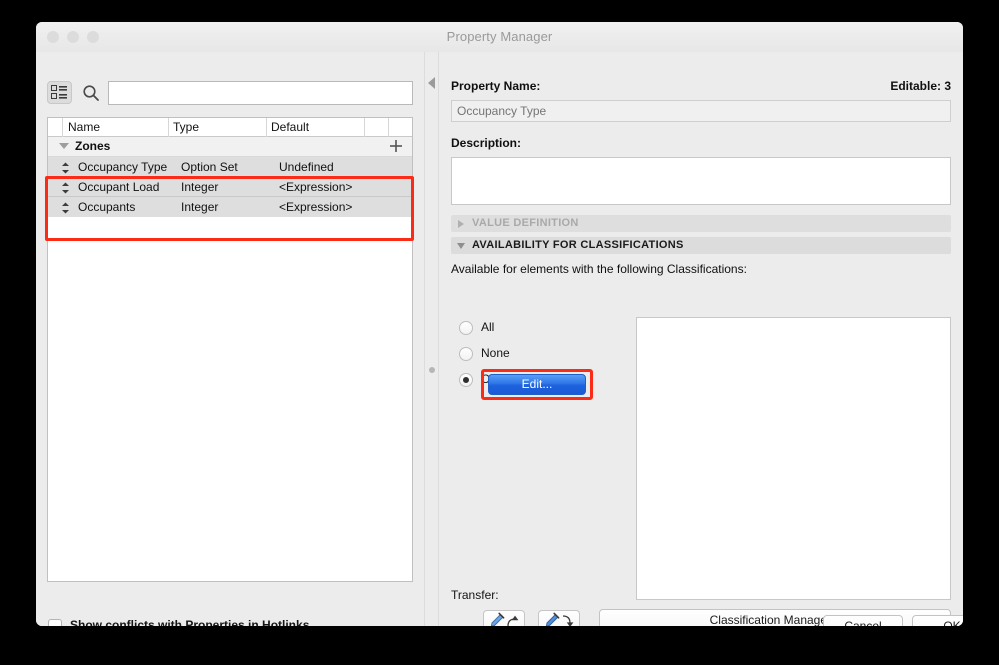 The width and height of the screenshot is (999, 665). Describe the element at coordinates (290, 127) in the screenshot. I see `column-header-default: Default` at that location.